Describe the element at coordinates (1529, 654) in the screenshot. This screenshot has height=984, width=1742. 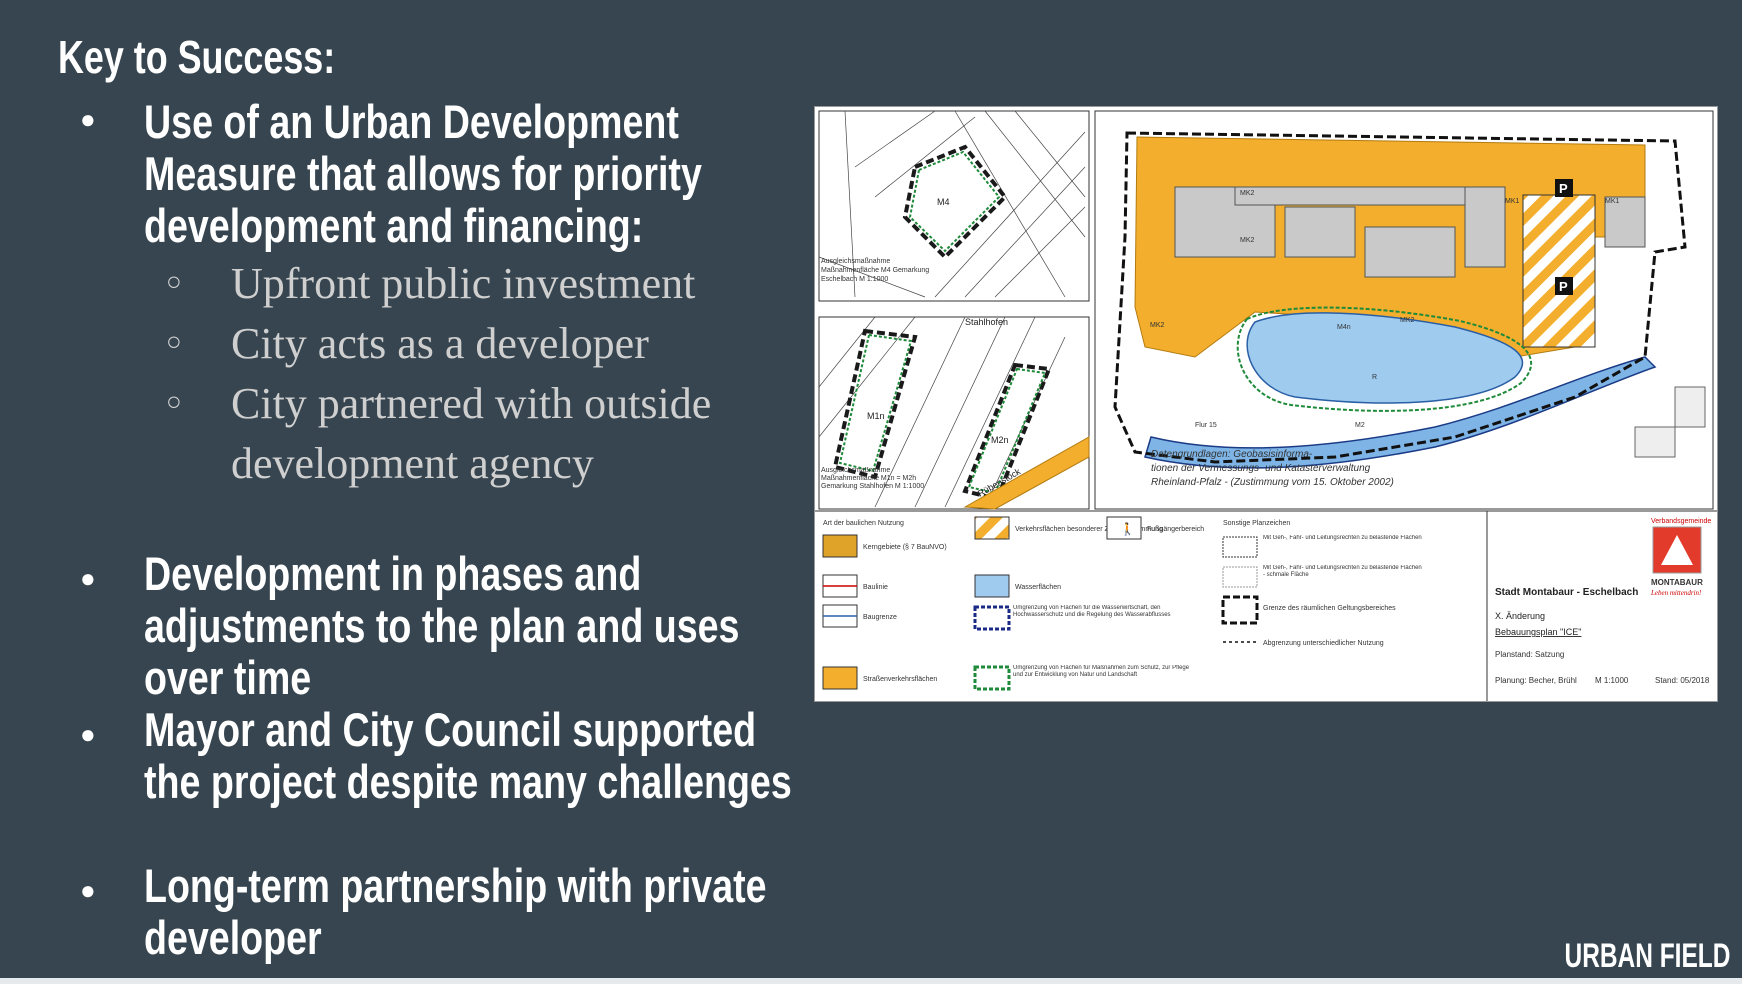
I see `title-block-status: Planstand: Satzung` at that location.